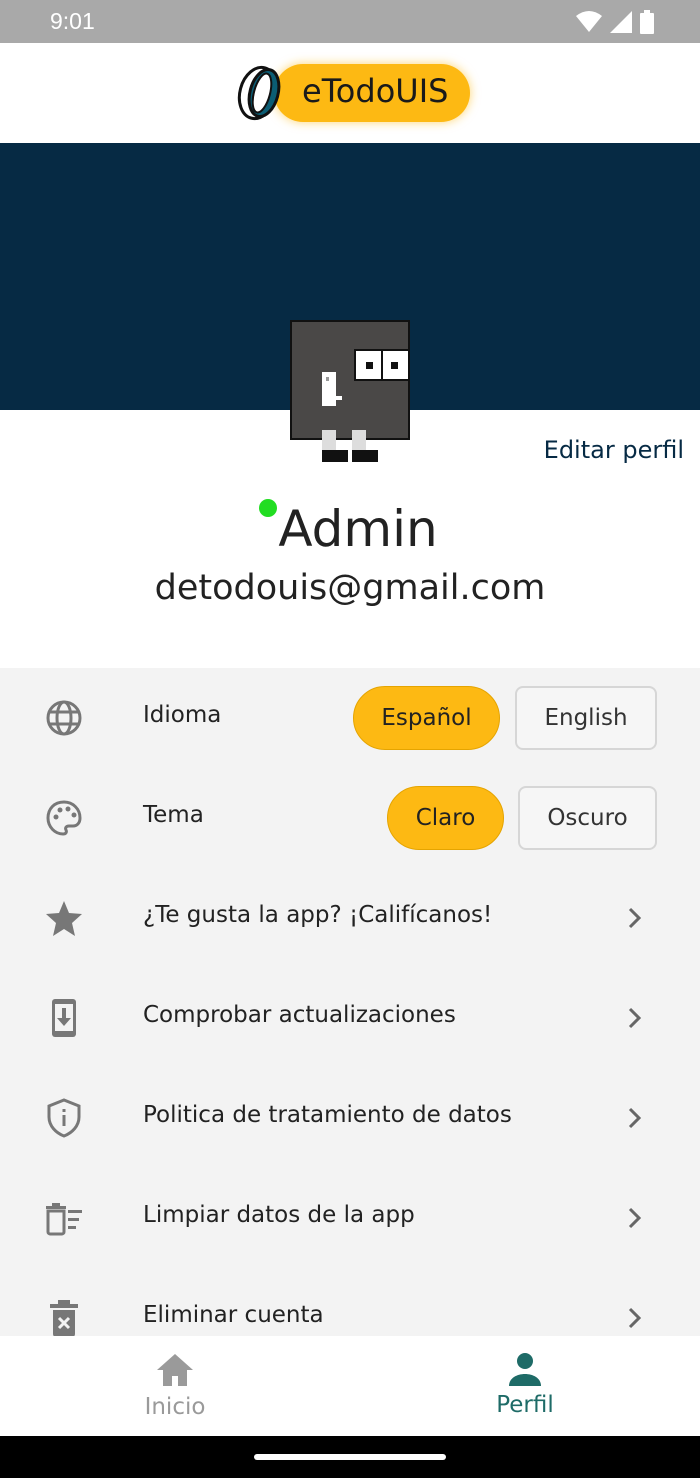 The image size is (700, 1478). I want to click on theme-label: Tema, so click(173, 815).